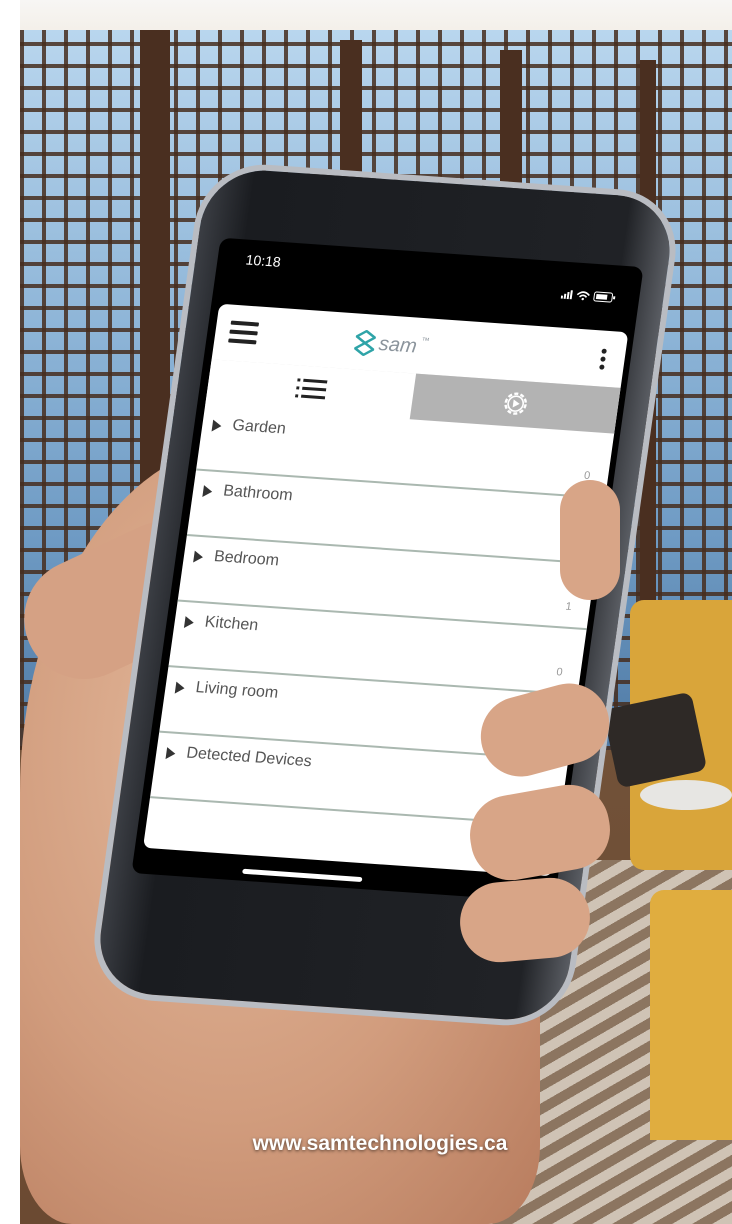 The width and height of the screenshot is (732, 1224). I want to click on more-options-icon, so click(603, 359).